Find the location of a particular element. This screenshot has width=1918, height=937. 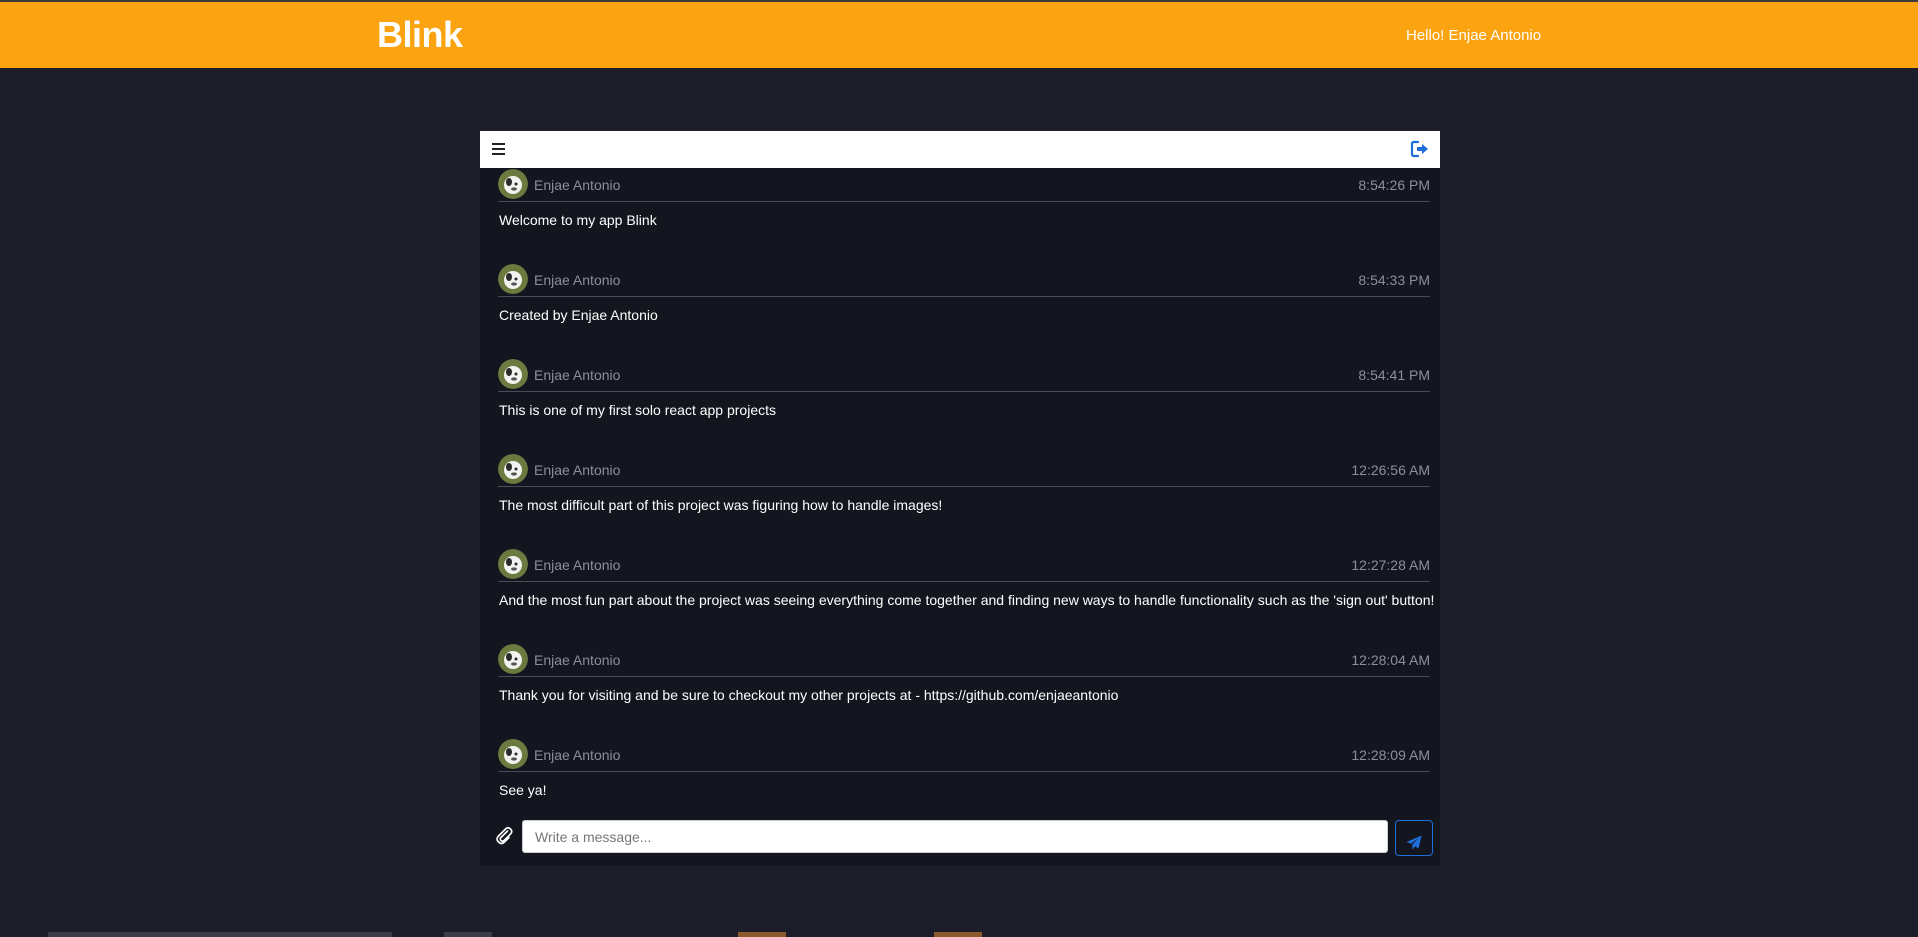

message-timestamp: 8:54:26 PM is located at coordinates (1394, 185).